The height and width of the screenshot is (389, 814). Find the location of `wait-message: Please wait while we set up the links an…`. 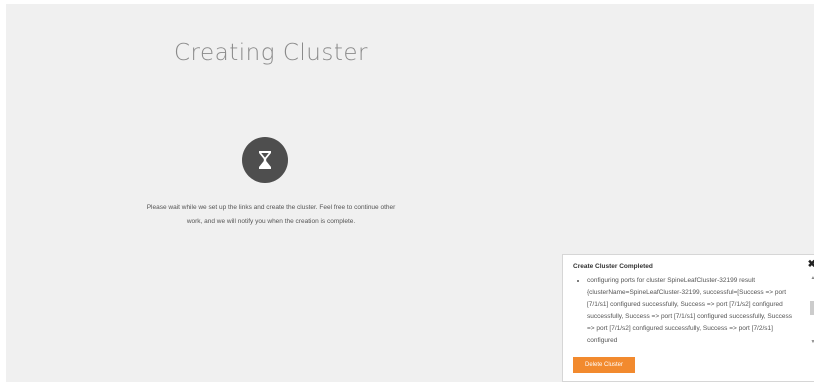

wait-message: Please wait while we set up the links an… is located at coordinates (271, 215).